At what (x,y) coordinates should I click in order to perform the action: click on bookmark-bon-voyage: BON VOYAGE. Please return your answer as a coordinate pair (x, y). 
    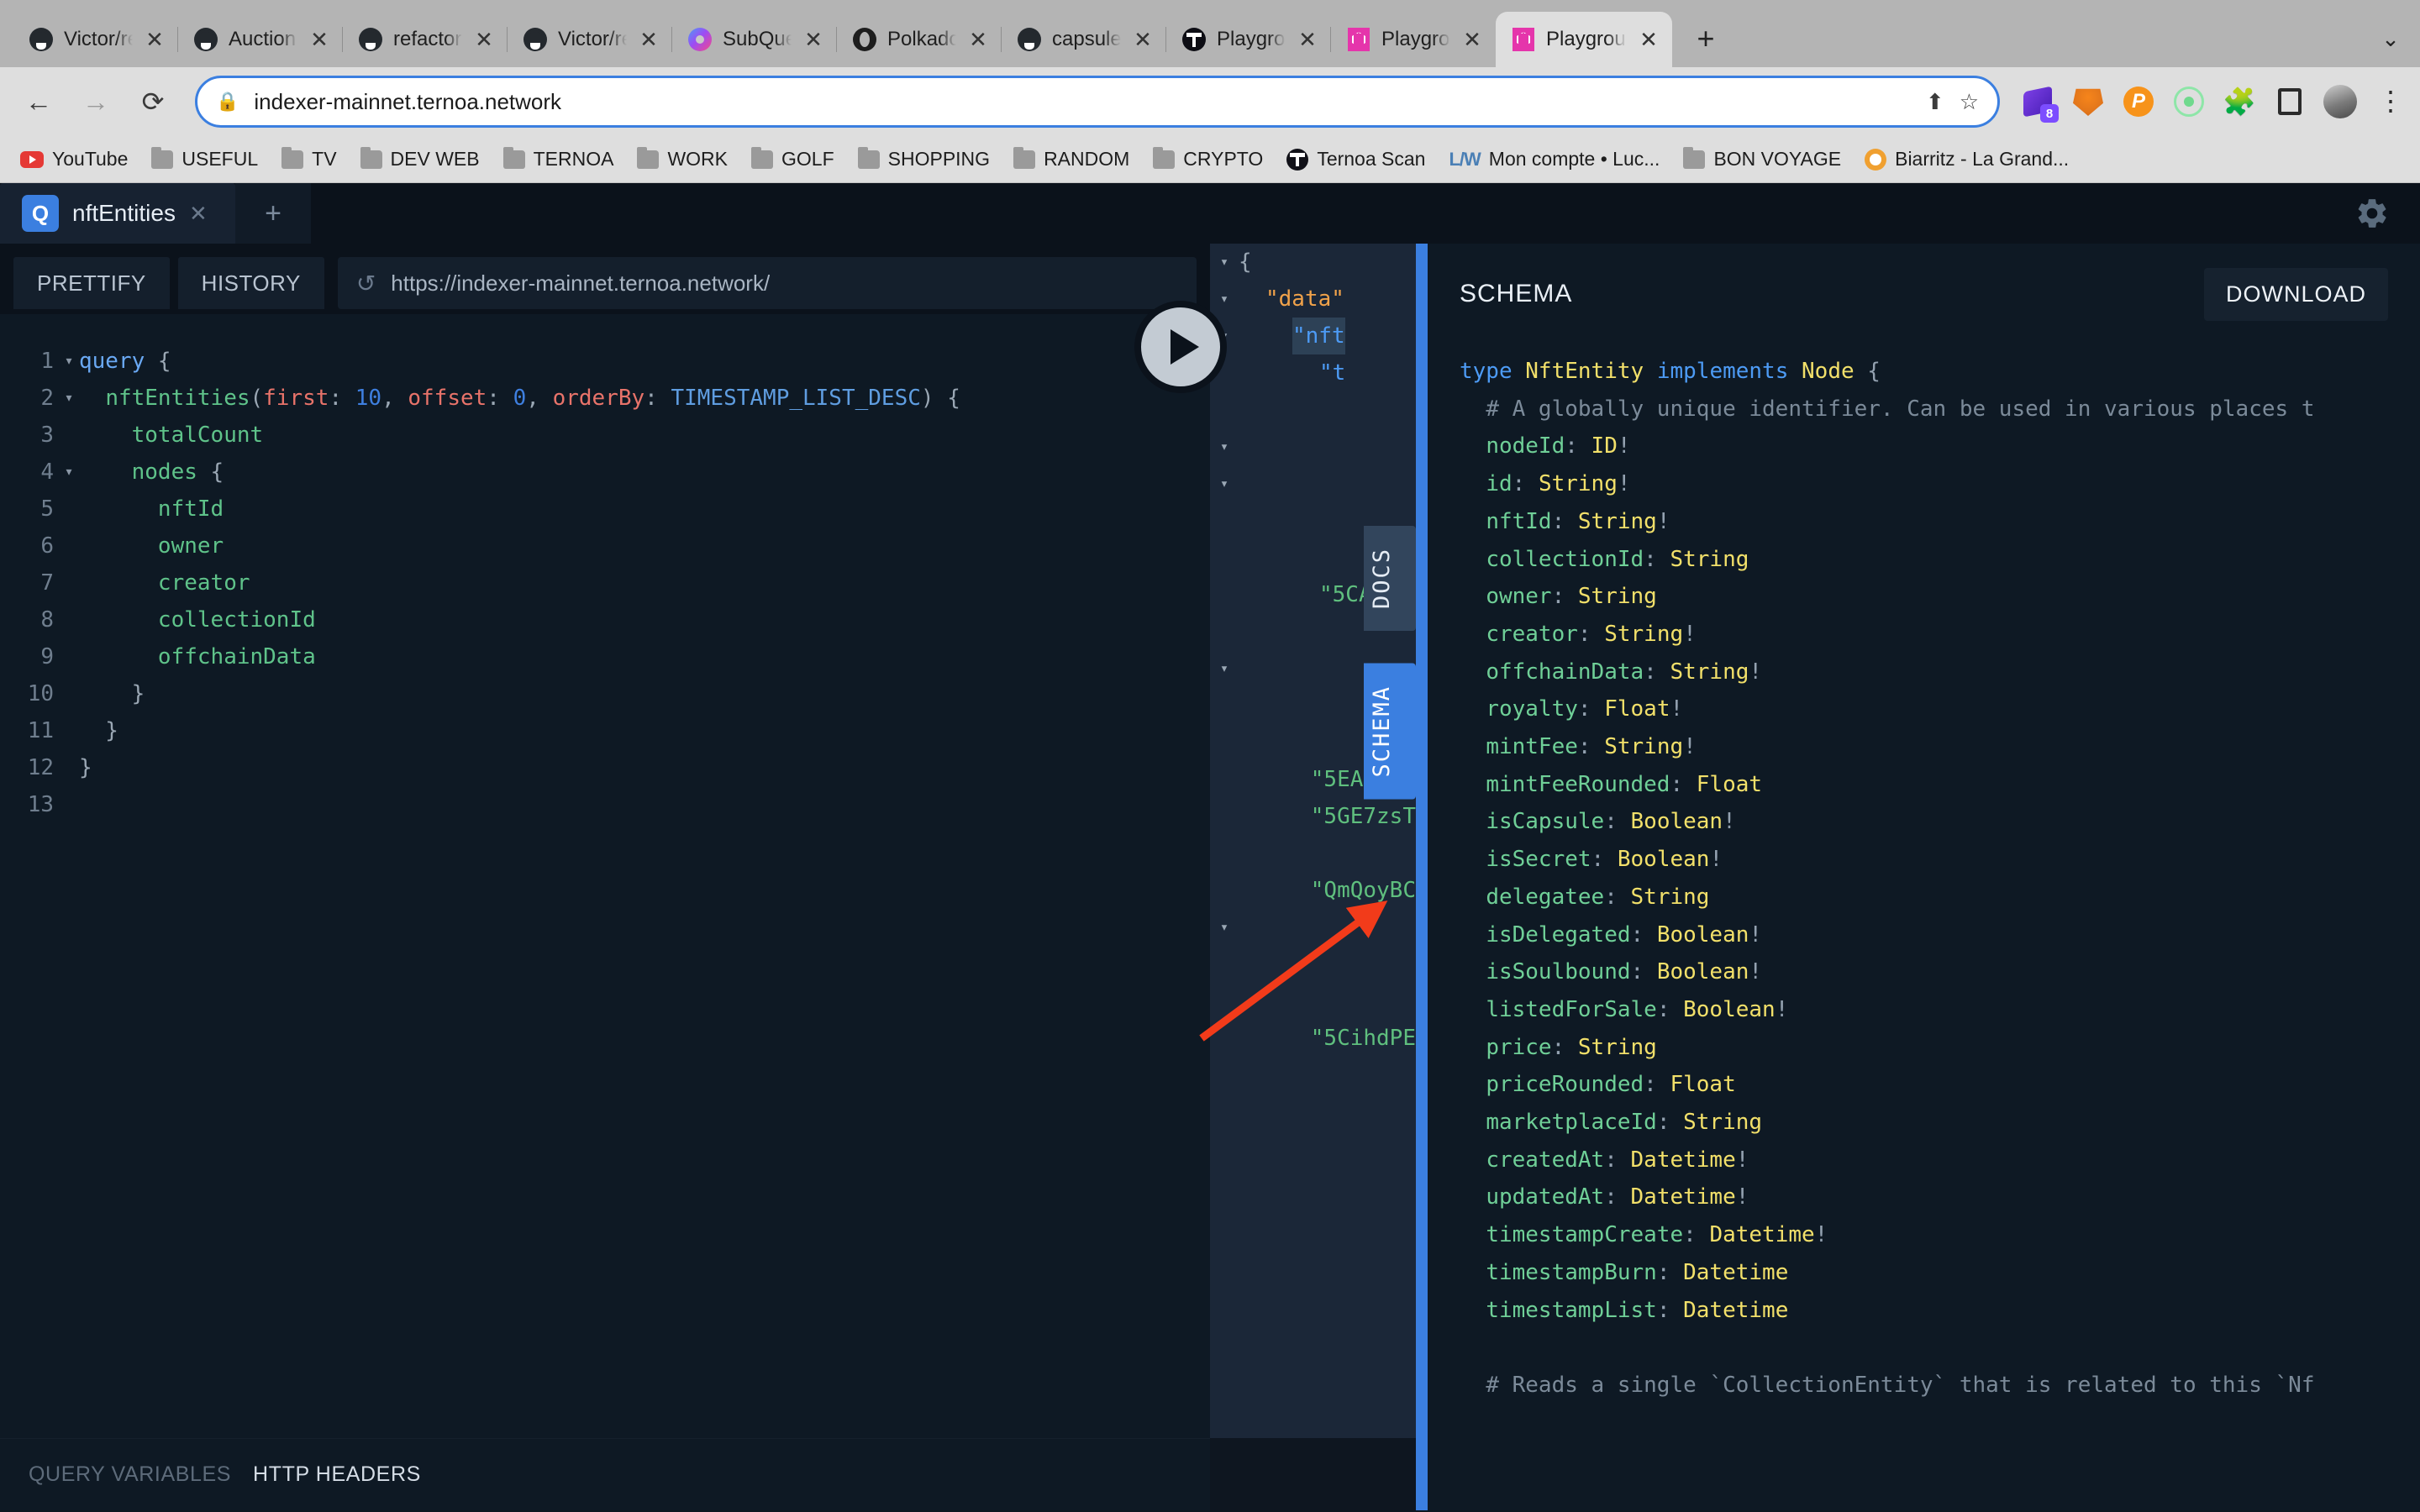
    Looking at the image, I should click on (1762, 159).